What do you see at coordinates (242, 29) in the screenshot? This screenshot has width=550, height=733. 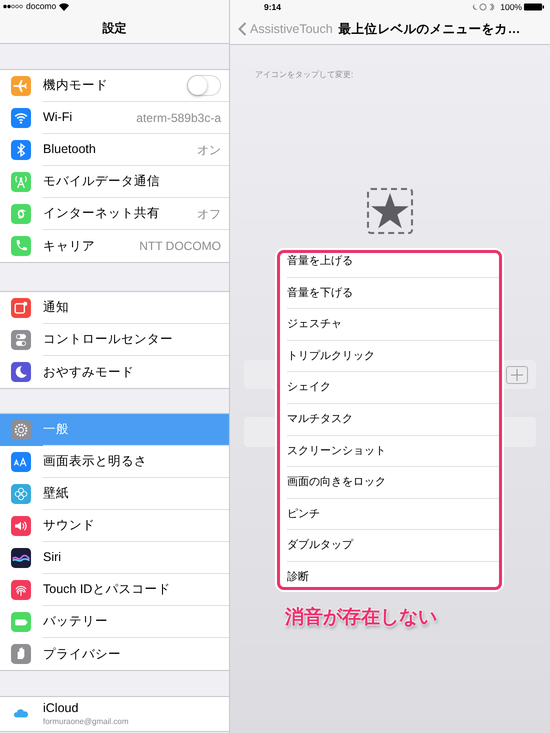 I see `chevron-left-icon` at bounding box center [242, 29].